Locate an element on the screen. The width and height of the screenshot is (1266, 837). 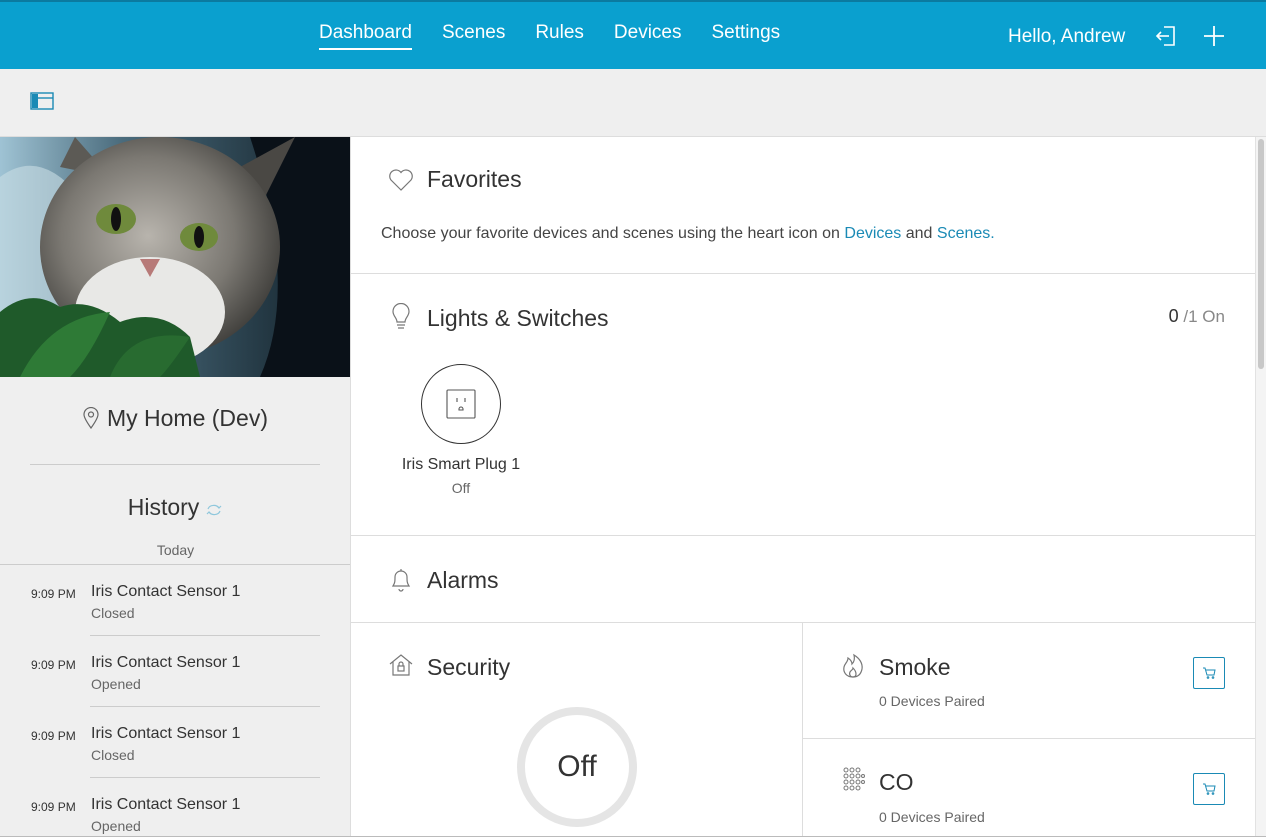
co-paired-count: 0 Devices Paired is located at coordinates (932, 817).